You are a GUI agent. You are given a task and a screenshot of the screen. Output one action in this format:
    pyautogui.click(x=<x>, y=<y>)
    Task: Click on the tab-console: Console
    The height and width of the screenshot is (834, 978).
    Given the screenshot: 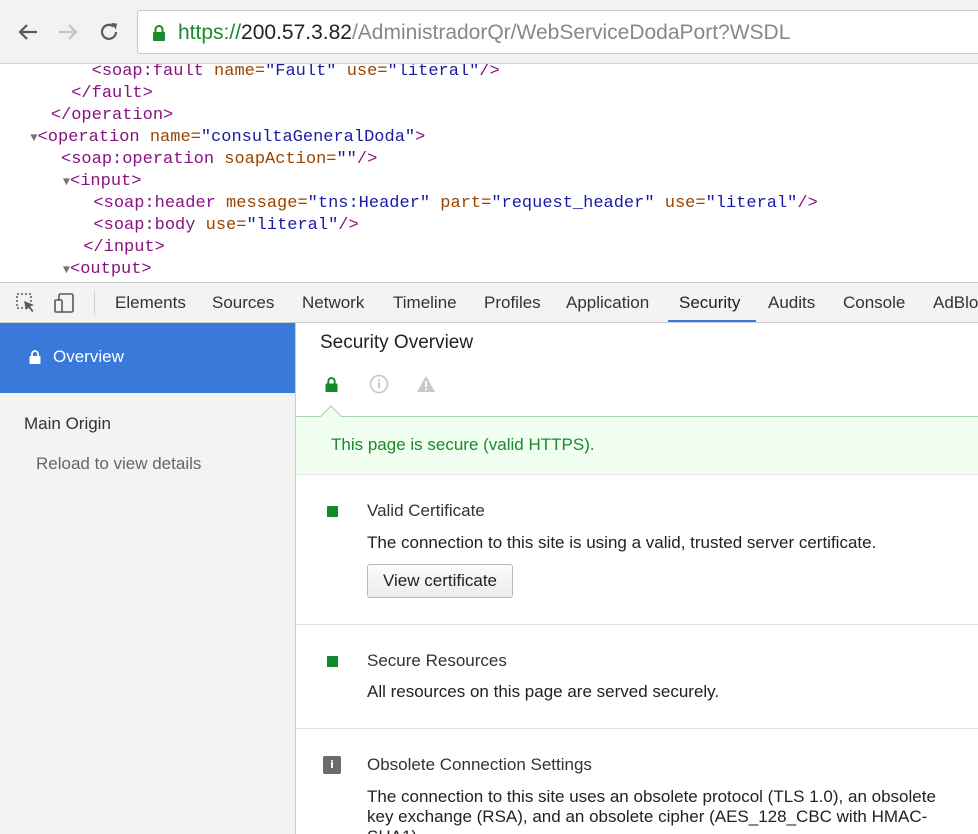 What is the action you would take?
    pyautogui.click(x=874, y=303)
    